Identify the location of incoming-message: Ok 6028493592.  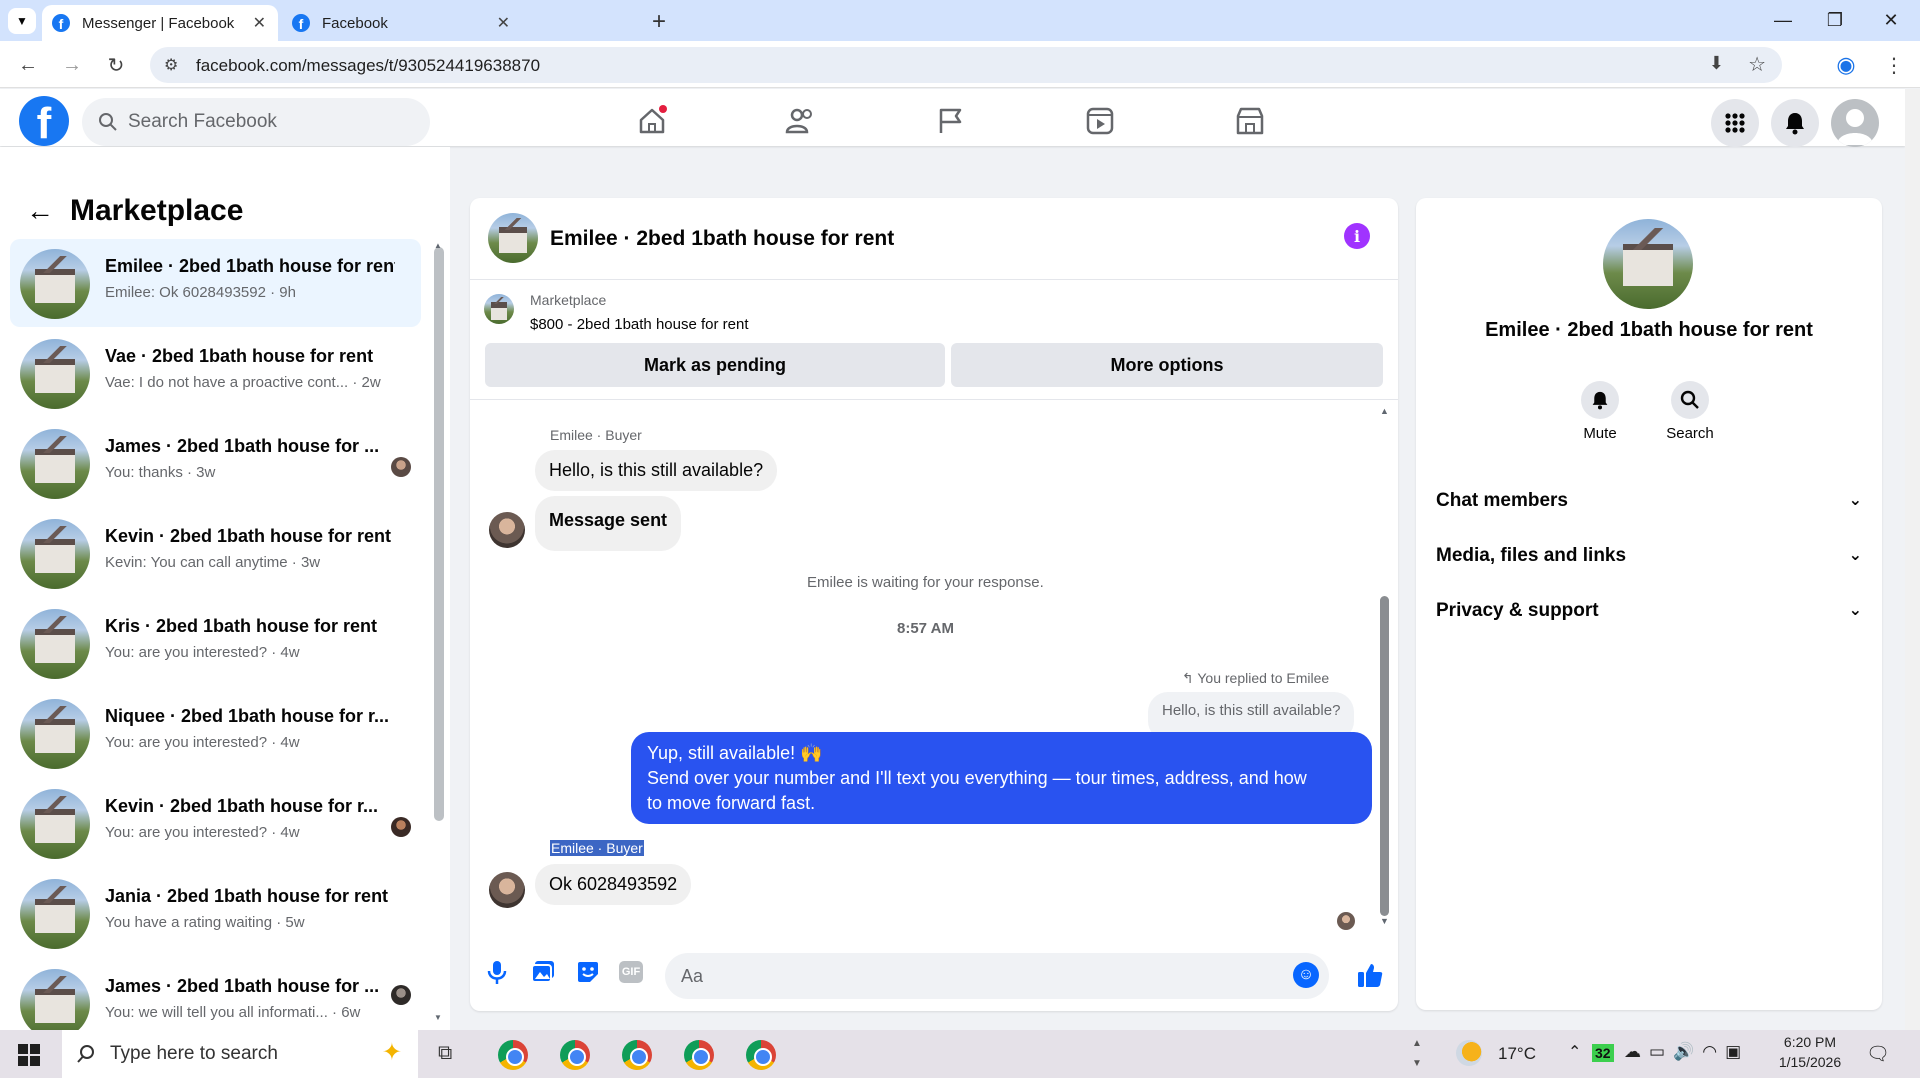
(613, 884).